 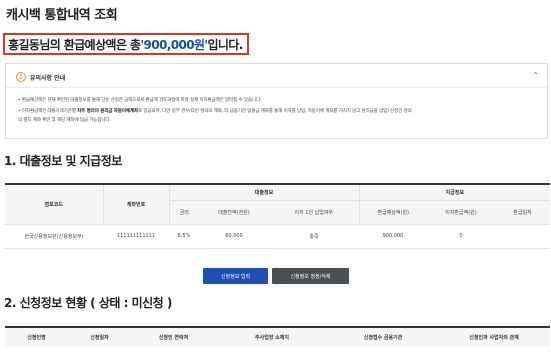 I want to click on header-branch-code: 점포코드, so click(x=54, y=204).